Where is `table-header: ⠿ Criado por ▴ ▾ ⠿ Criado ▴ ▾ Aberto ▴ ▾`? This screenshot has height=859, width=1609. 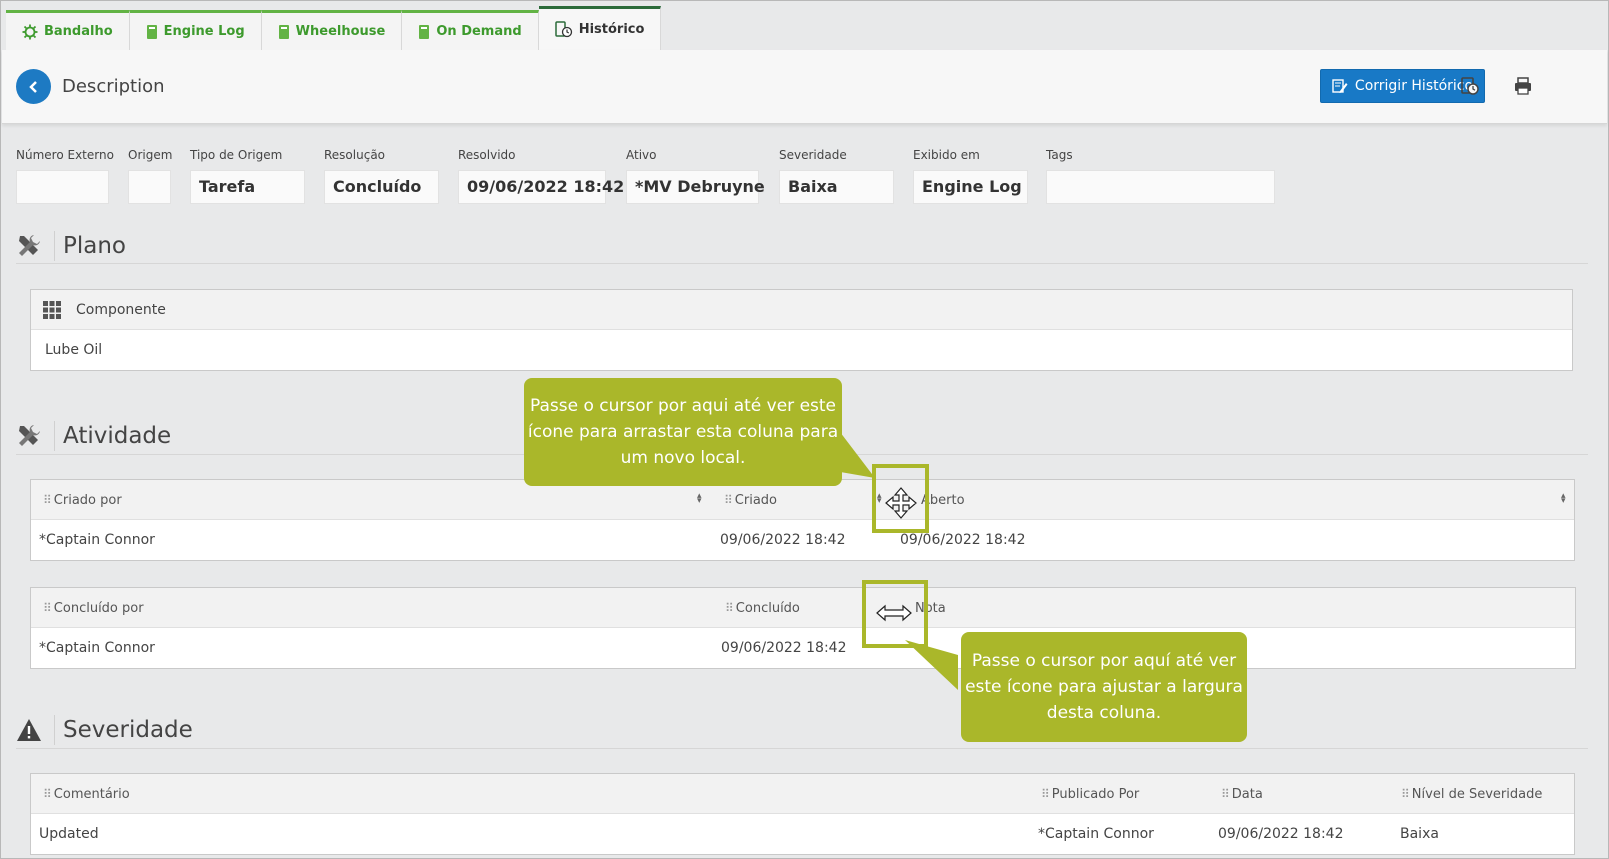
table-header: ⠿ Criado por ▴ ▾ ⠿ Criado ▴ ▾ Aberto ▴ ▾ is located at coordinates (802, 500).